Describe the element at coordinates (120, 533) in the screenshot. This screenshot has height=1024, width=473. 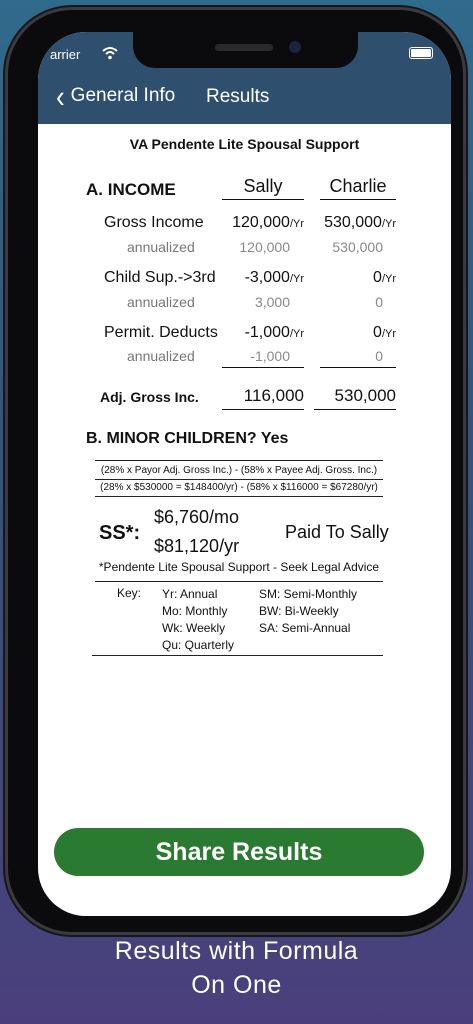
I see `spousal-support-label: SS*:` at that location.